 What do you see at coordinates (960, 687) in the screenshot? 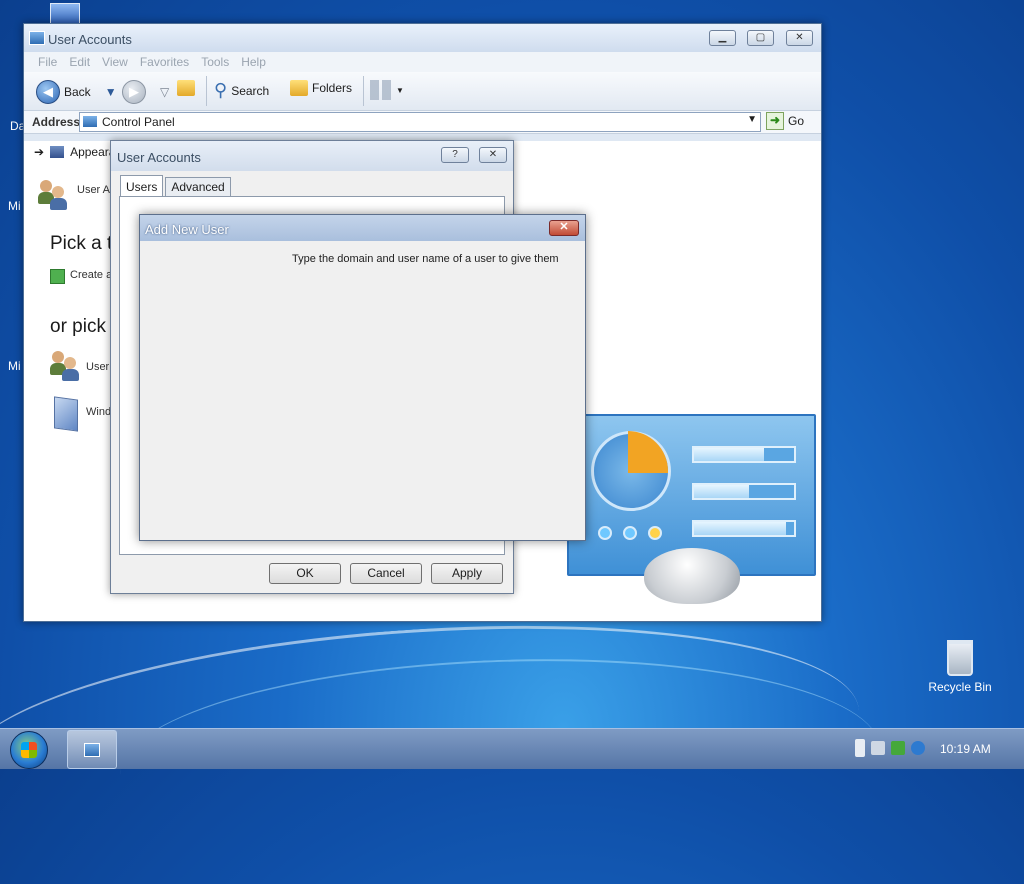
I see `recycle-bin-label: Recycle Bin` at bounding box center [960, 687].